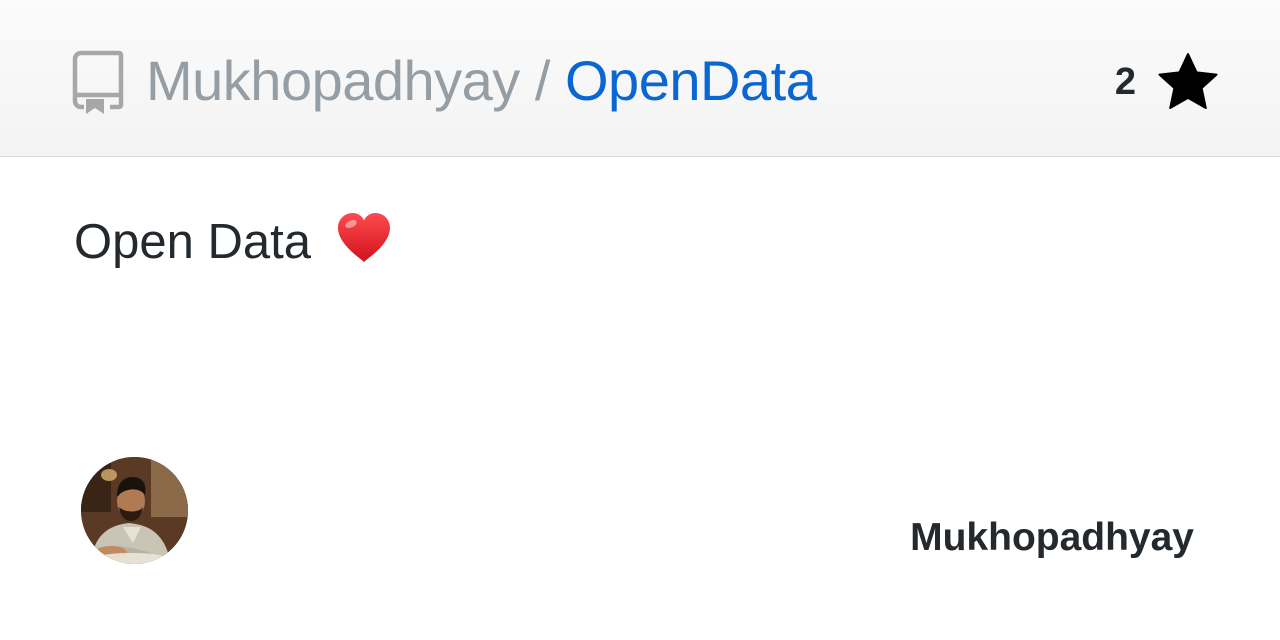 Image resolution: width=1280 pixels, height=640 pixels. What do you see at coordinates (192, 242) in the screenshot?
I see `repo-description-text: Open Data` at bounding box center [192, 242].